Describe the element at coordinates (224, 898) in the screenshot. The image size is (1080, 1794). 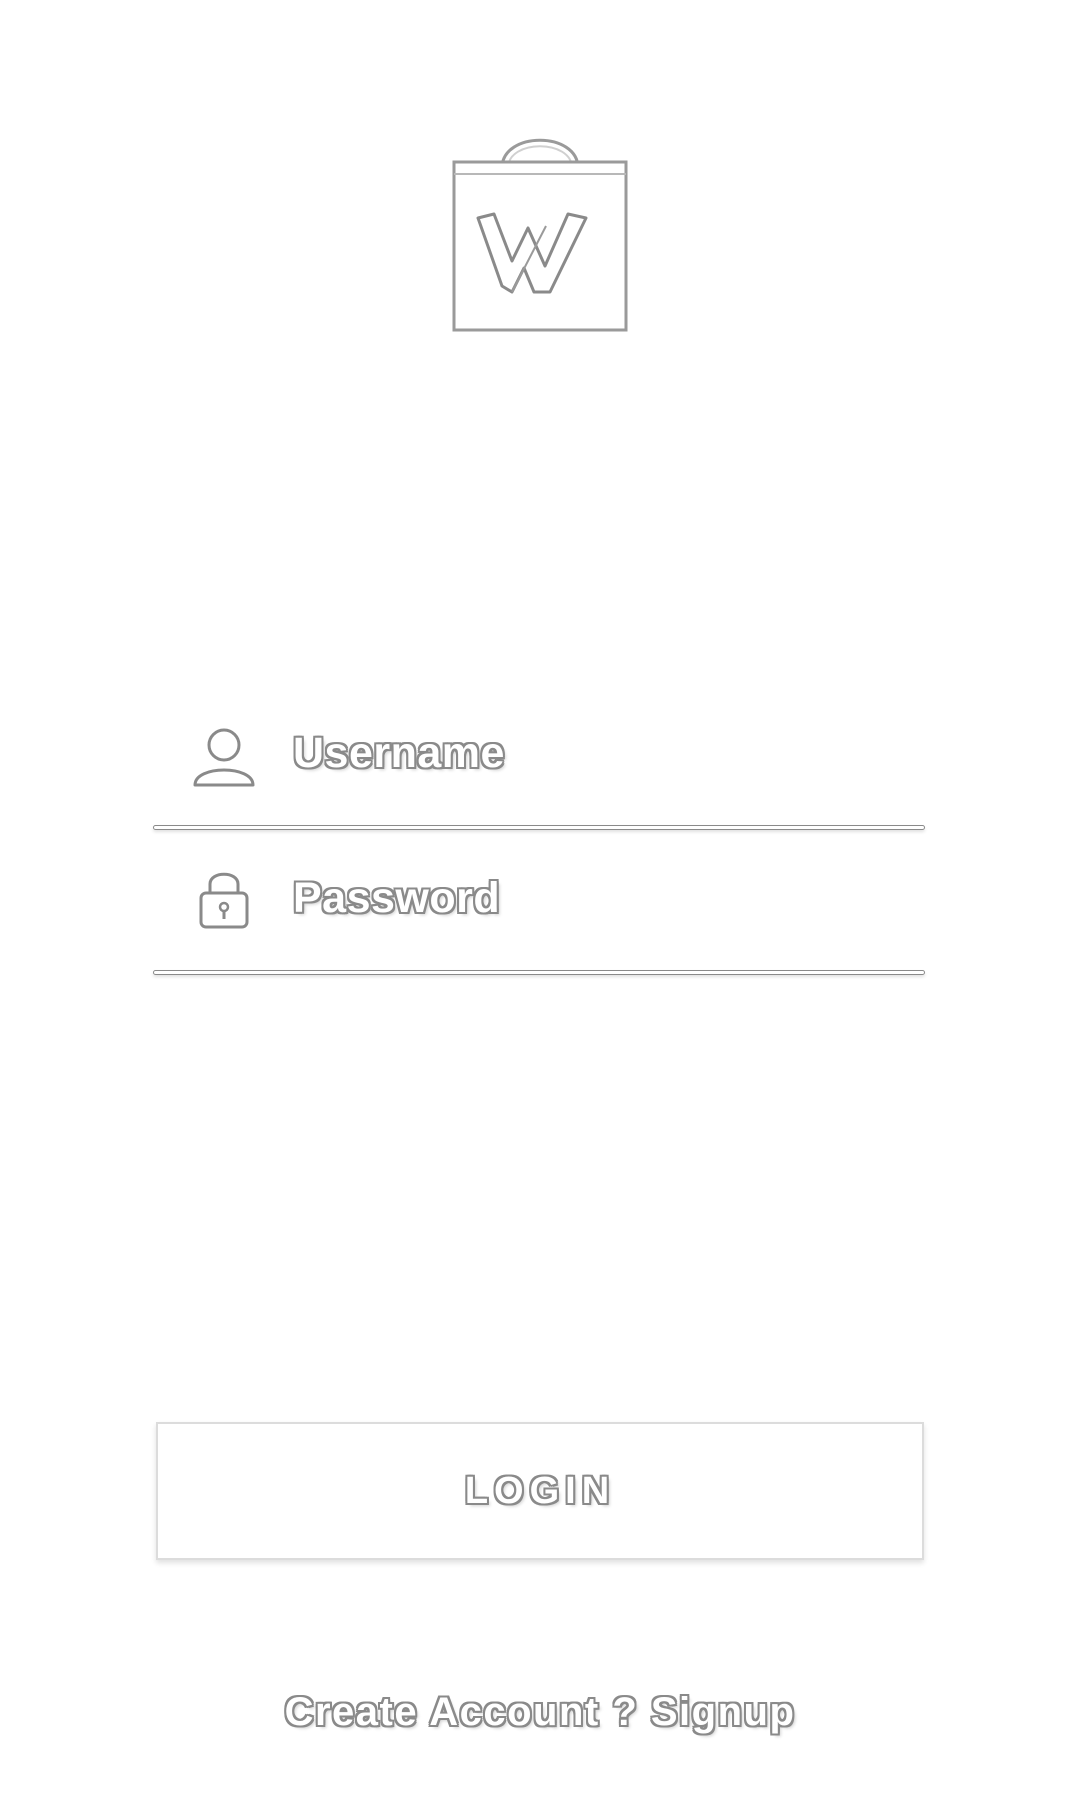
I see `lock-icon` at that location.